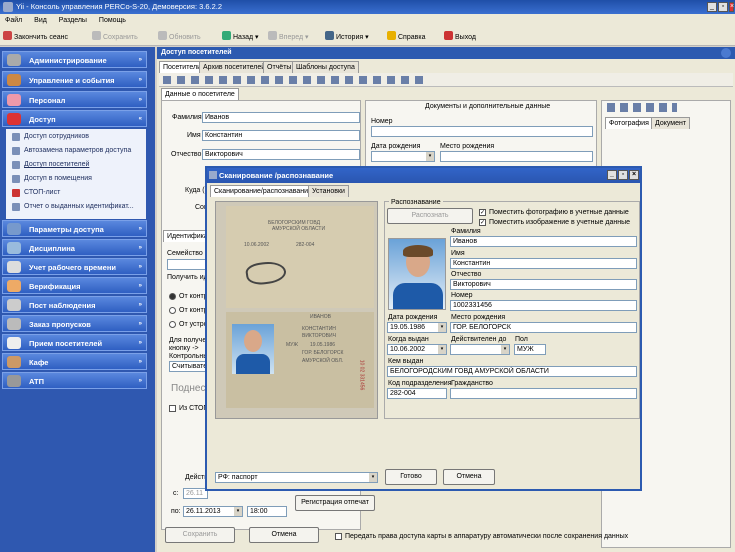  What do you see at coordinates (480, 349) in the screenshot?
I see `dlg-valid-to-field: ▾` at bounding box center [480, 349].